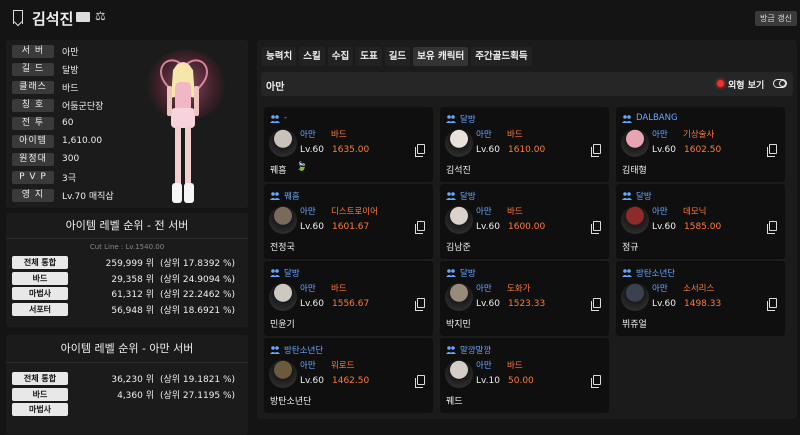  Describe the element at coordinates (18, 17) in the screenshot. I see `bookmark-icon` at that location.